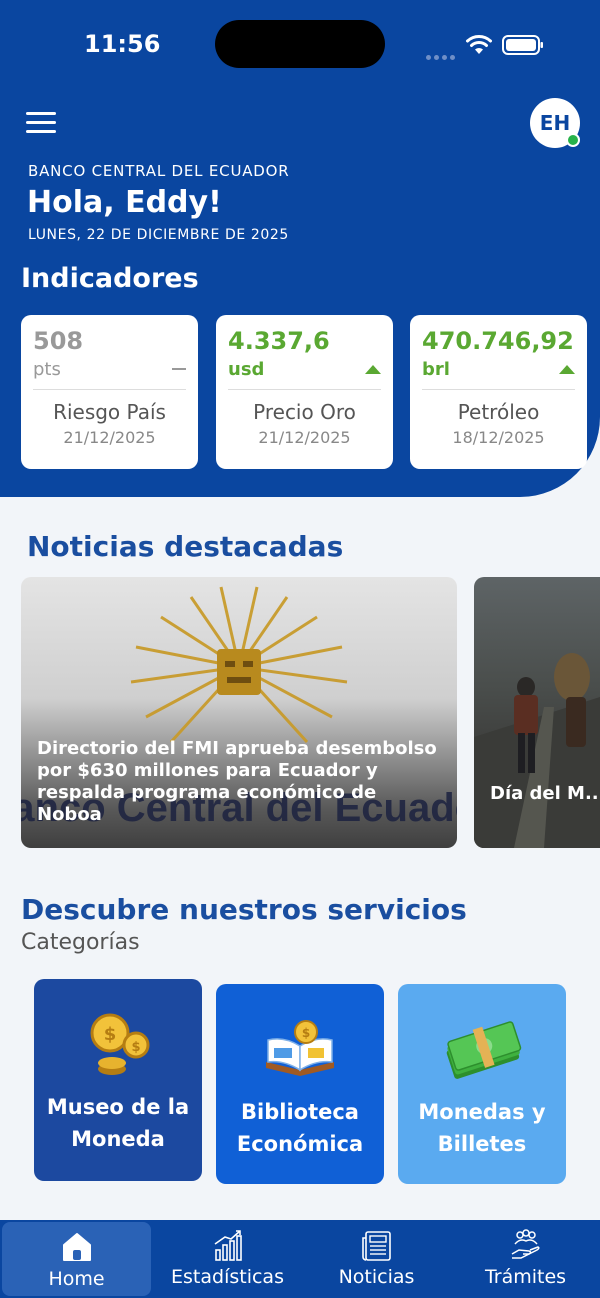 The height and width of the screenshot is (1298, 600). What do you see at coordinates (246, 369) in the screenshot?
I see `indicator-unit: usd` at bounding box center [246, 369].